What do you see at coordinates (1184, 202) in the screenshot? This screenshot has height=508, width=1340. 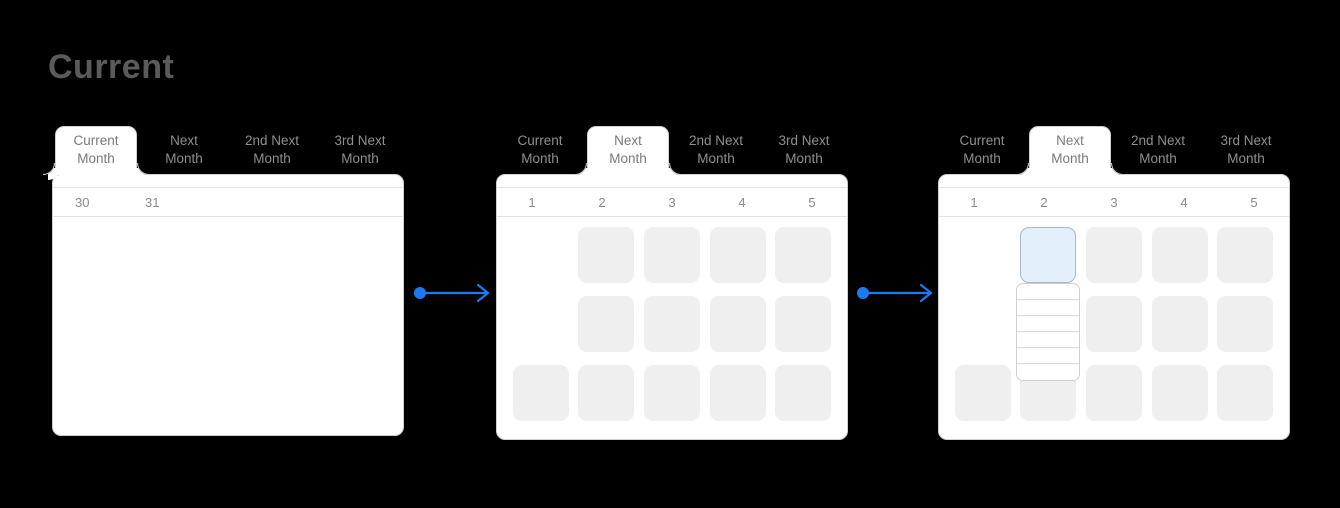 I see `day-number: 4` at bounding box center [1184, 202].